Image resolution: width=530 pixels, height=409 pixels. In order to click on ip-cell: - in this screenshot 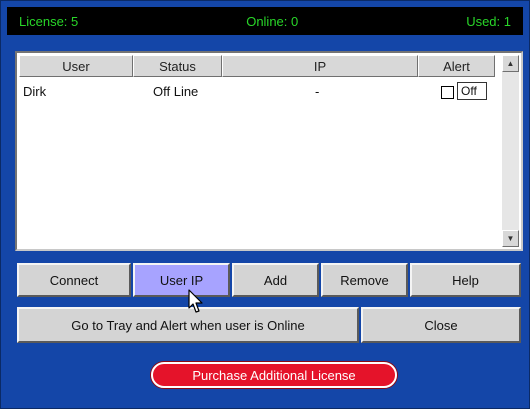, I will do `click(317, 91)`.